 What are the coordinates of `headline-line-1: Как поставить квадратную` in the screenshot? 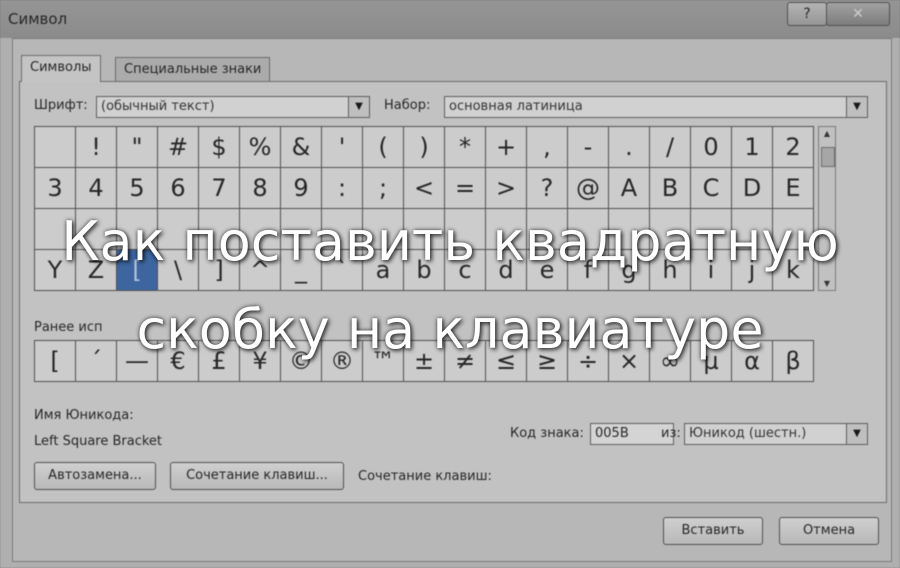 It's located at (450, 241).